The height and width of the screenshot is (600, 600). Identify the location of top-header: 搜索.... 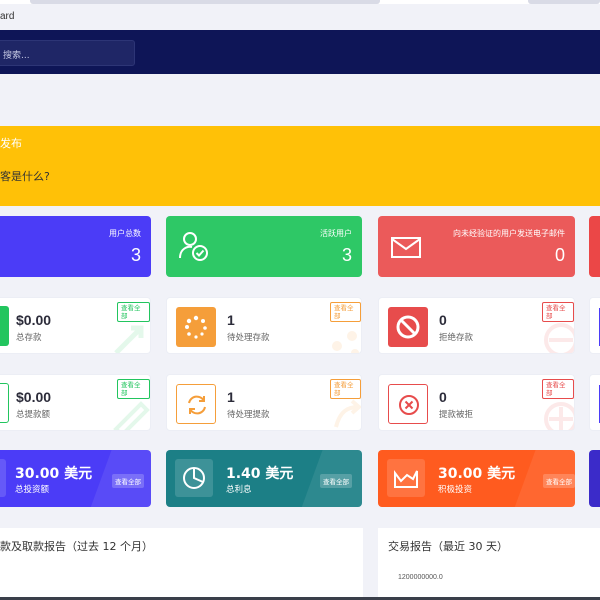
(300, 52).